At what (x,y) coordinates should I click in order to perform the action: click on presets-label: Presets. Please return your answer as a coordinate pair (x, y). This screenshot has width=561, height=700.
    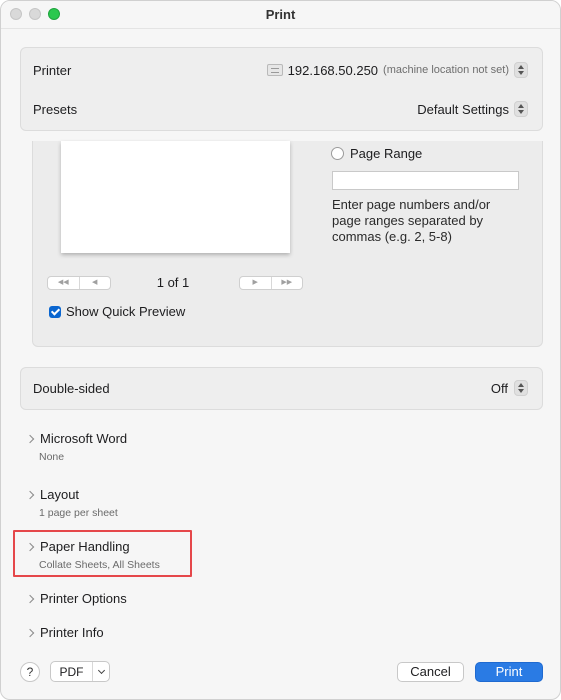
    Looking at the image, I should click on (55, 109).